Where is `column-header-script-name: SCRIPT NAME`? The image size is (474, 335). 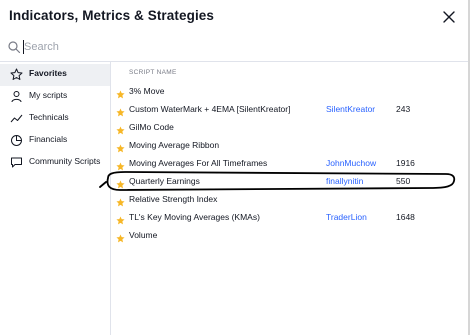
column-header-script-name: SCRIPT NAME is located at coordinates (153, 72).